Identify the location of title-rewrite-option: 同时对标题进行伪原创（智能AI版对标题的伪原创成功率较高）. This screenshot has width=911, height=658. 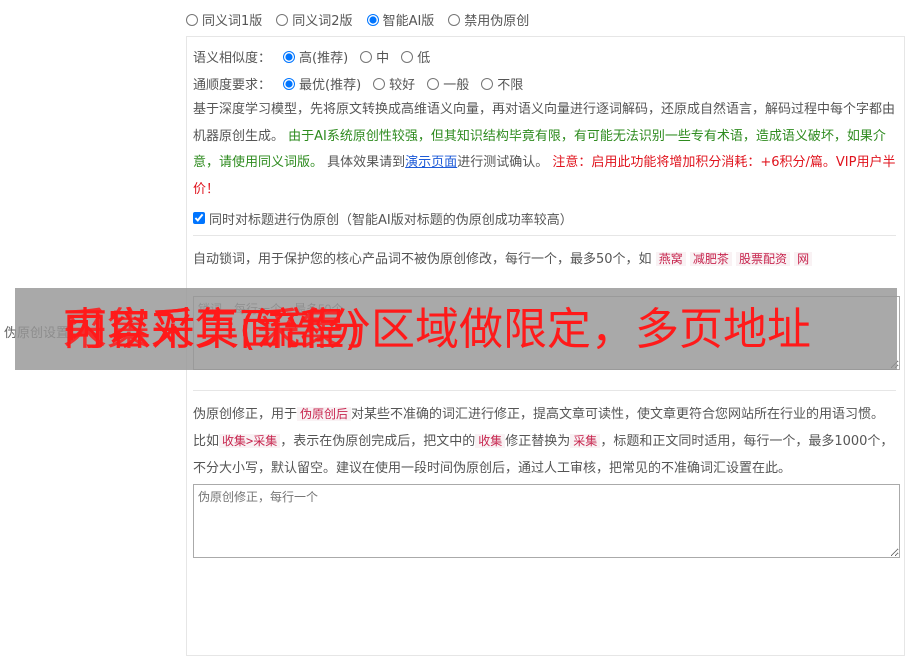
(544, 218).